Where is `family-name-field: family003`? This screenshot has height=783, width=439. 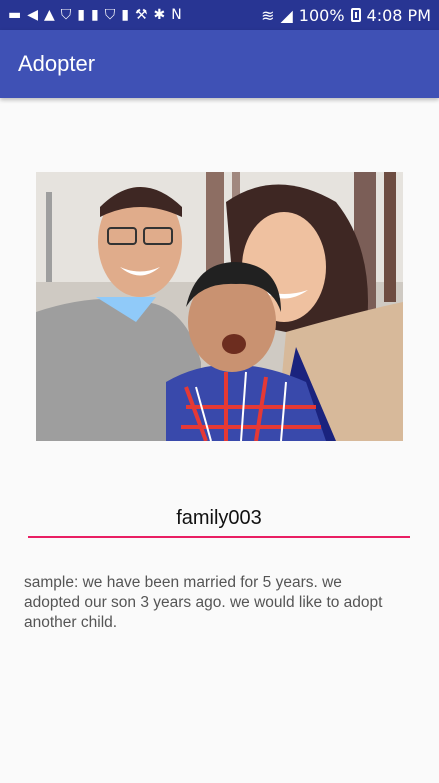
family-name-field: family003 is located at coordinates (219, 519).